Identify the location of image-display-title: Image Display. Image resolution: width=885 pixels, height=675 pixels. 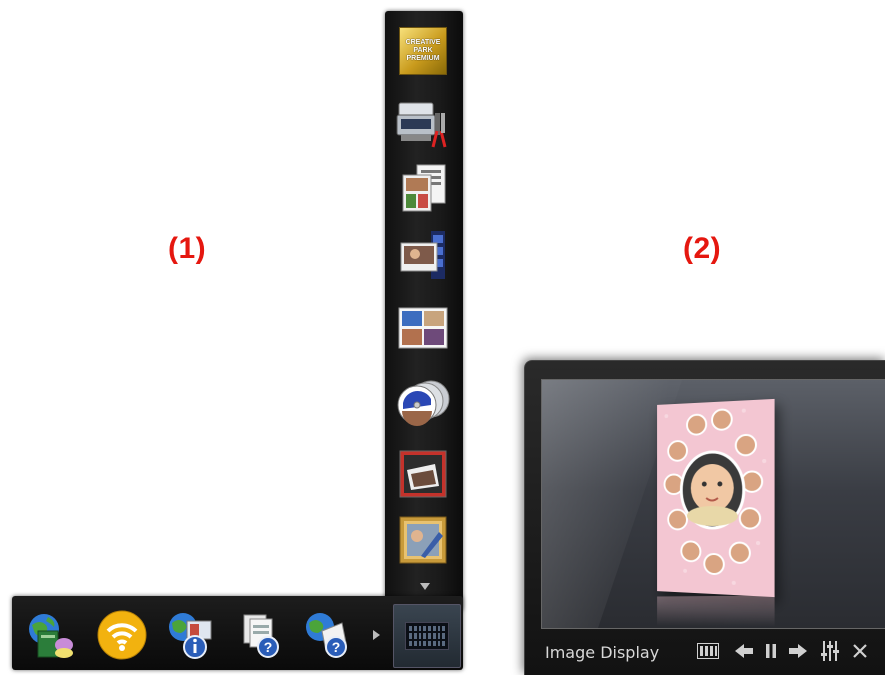
(602, 652).